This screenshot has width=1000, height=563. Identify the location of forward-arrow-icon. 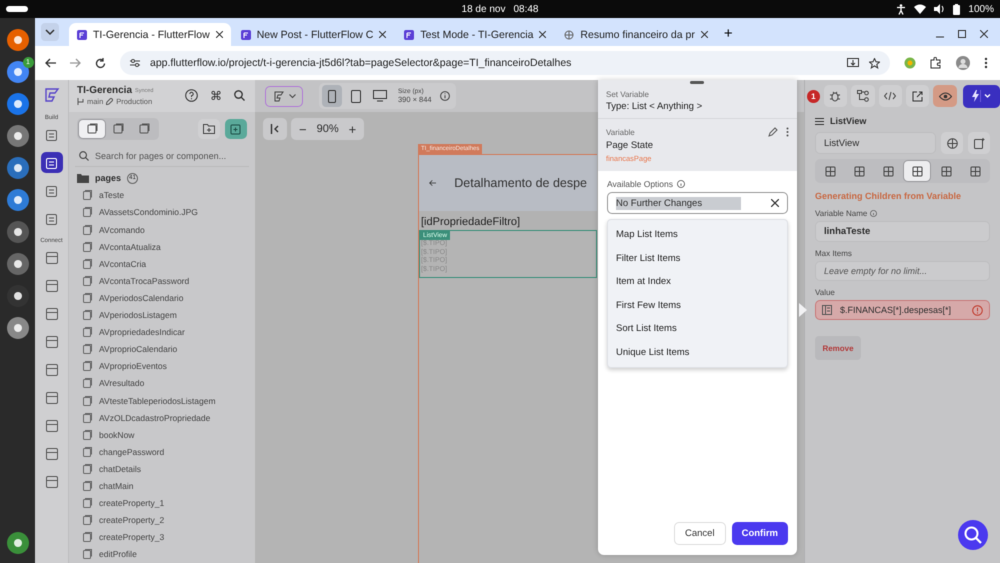
(75, 63).